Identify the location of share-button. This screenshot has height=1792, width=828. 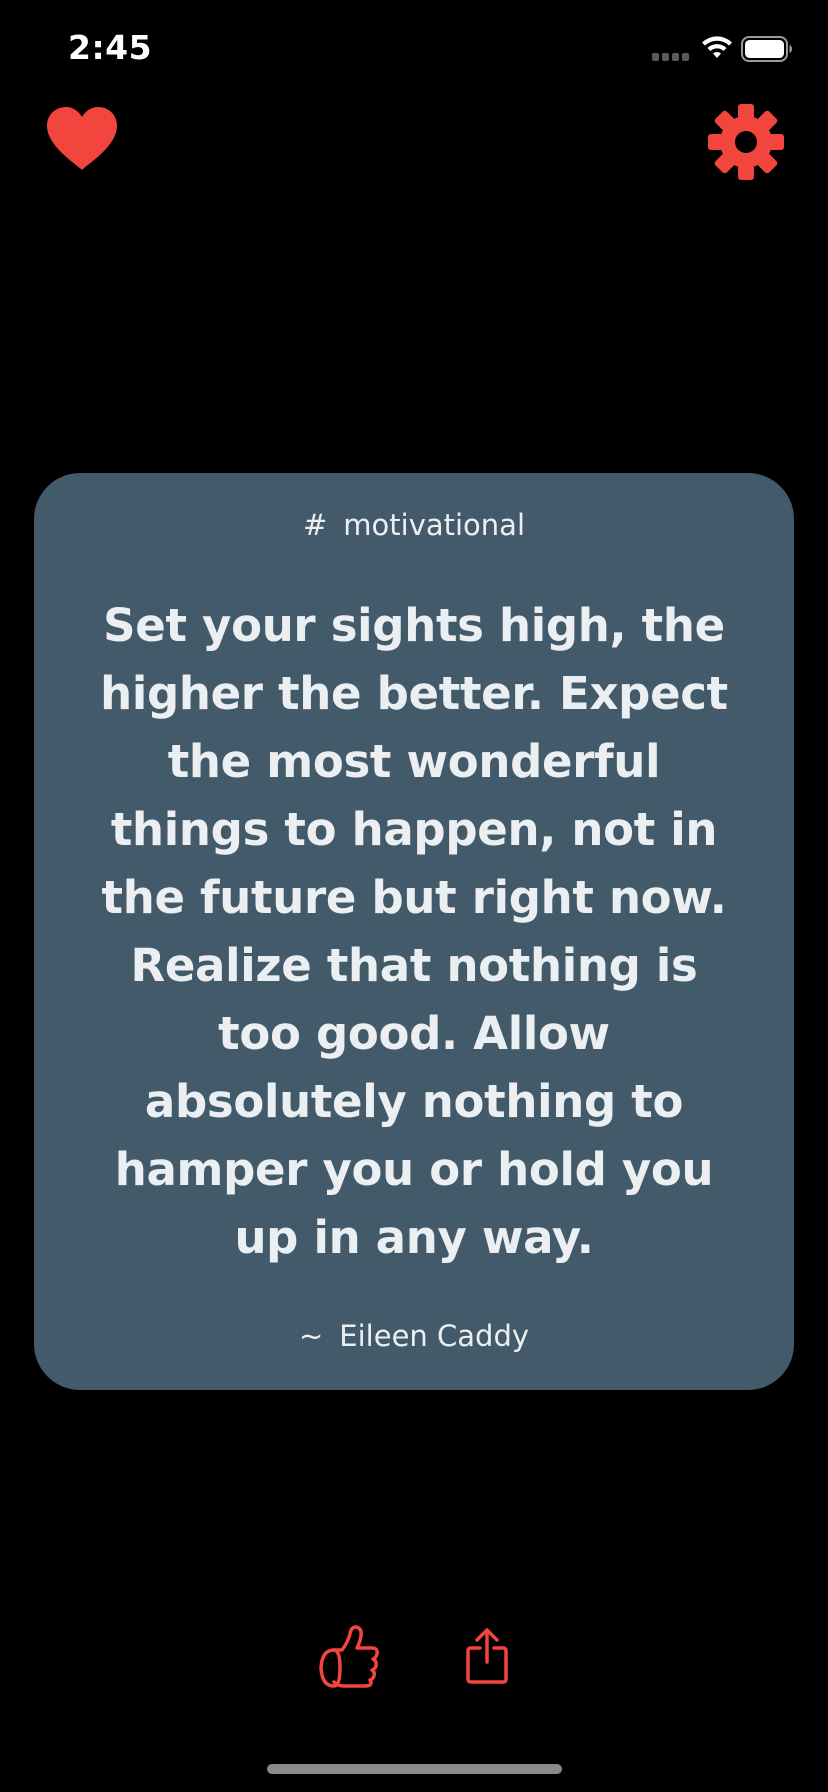
(487, 1656).